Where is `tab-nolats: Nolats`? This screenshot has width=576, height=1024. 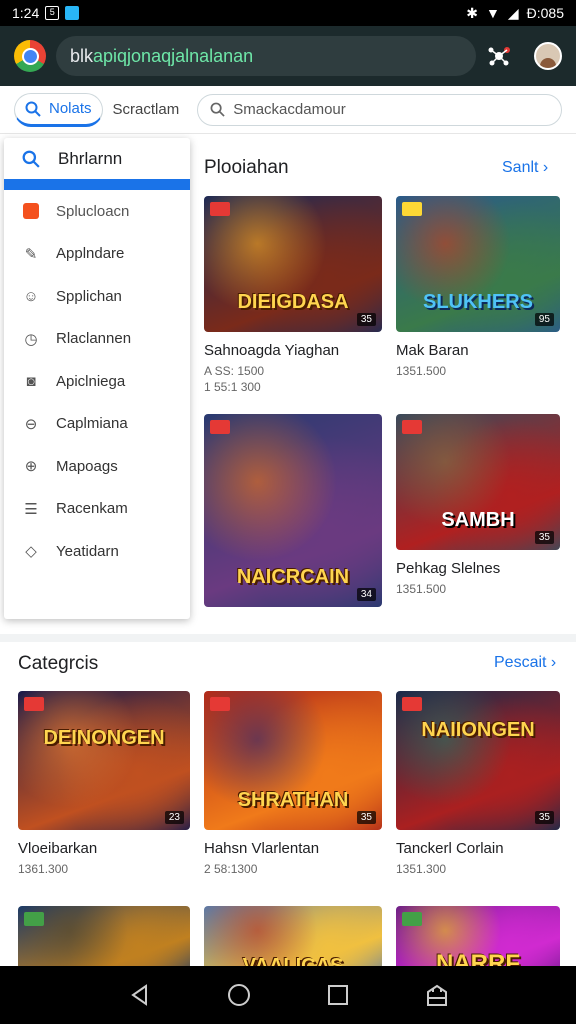 tab-nolats: Nolats is located at coordinates (58, 109).